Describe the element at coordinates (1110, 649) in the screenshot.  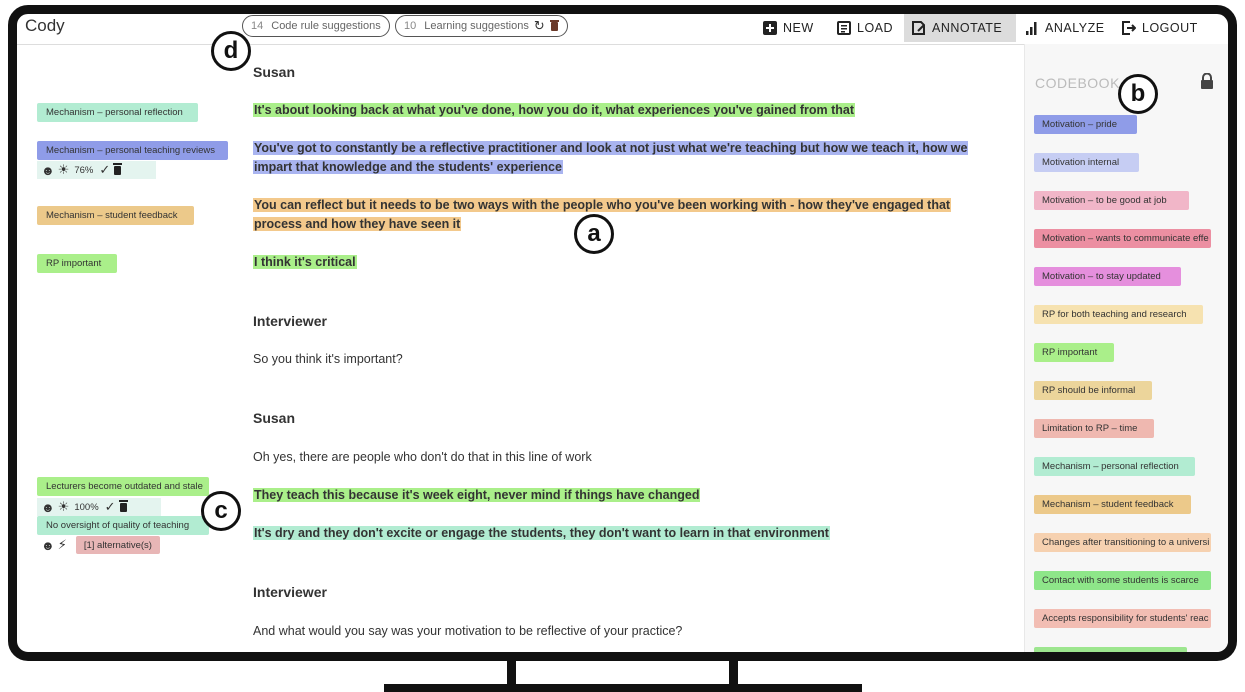
I see `codebook-item` at that location.